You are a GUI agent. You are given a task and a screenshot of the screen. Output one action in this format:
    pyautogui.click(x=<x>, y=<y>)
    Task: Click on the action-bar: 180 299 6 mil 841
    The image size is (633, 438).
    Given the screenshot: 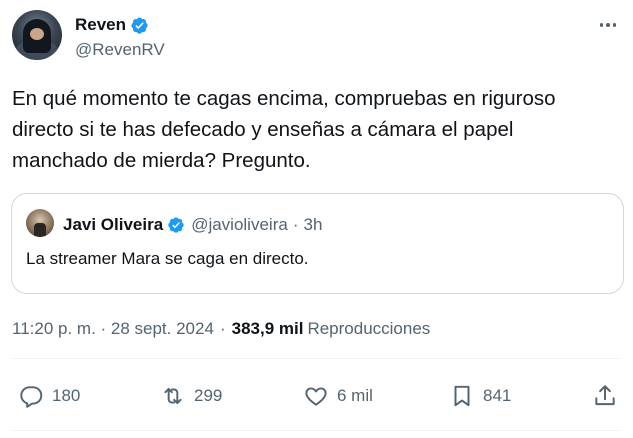 What is the action you would take?
    pyautogui.click(x=316, y=396)
    